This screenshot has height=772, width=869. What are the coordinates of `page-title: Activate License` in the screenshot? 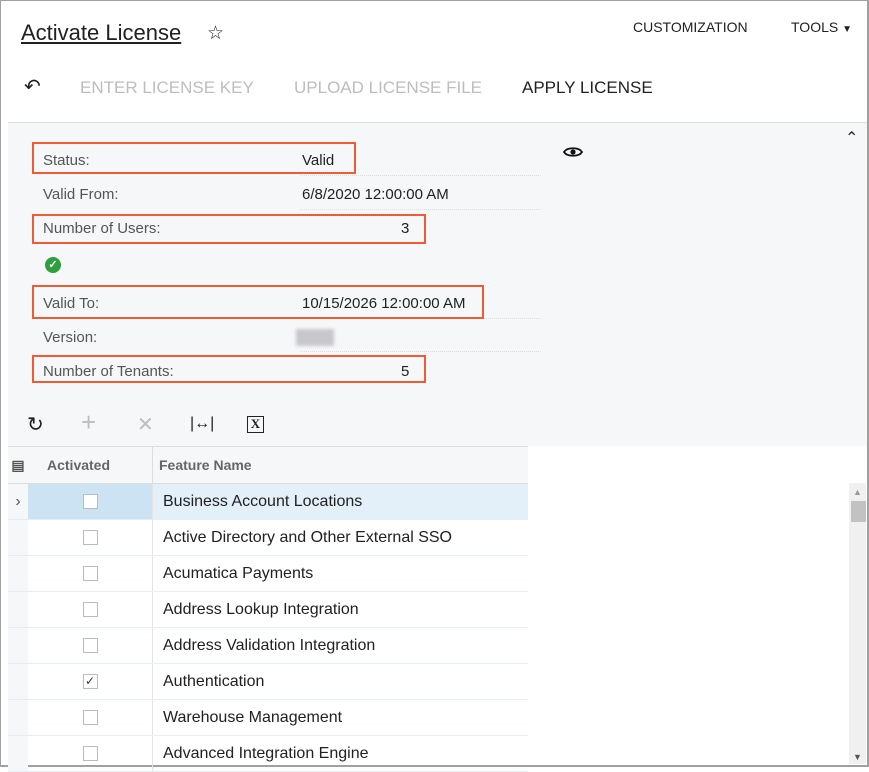 It's located at (101, 32).